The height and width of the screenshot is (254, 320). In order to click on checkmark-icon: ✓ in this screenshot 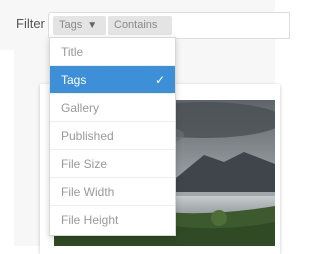, I will do `click(159, 80)`.